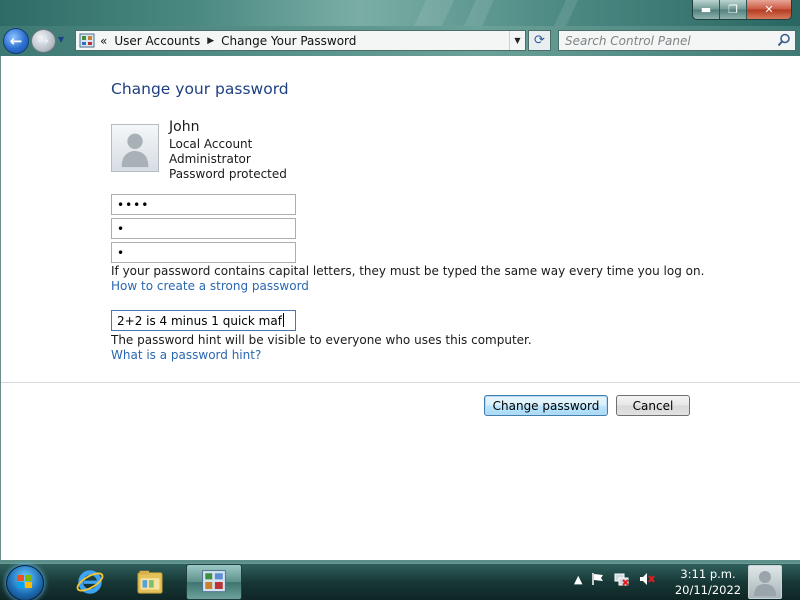 This screenshot has width=800, height=600. I want to click on password-hint-field: 2+2 is 4 minus 1 quick maf, so click(203, 320).